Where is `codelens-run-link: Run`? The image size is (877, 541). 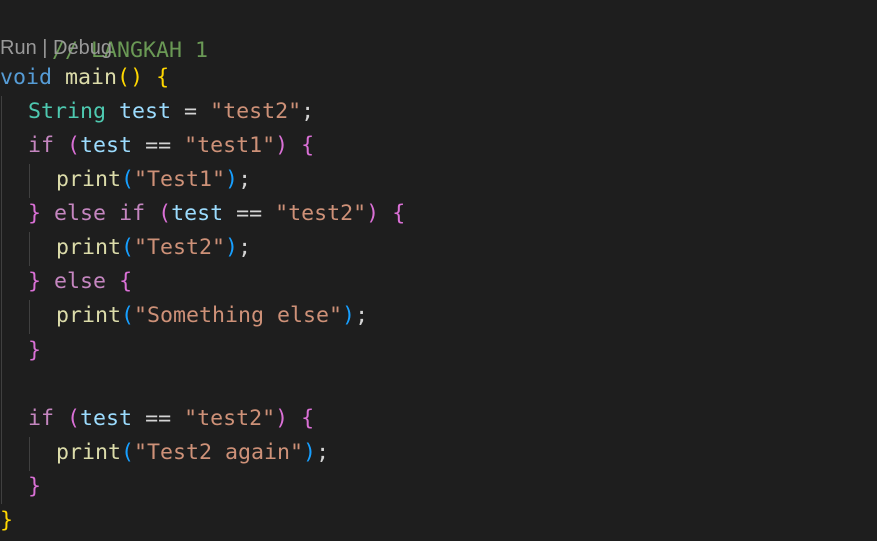 codelens-run-link: Run is located at coordinates (18, 48).